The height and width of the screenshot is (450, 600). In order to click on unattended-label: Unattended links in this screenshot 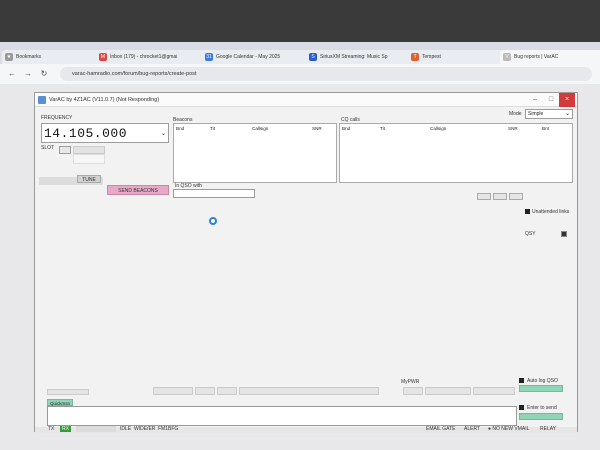, I will do `click(551, 212)`.